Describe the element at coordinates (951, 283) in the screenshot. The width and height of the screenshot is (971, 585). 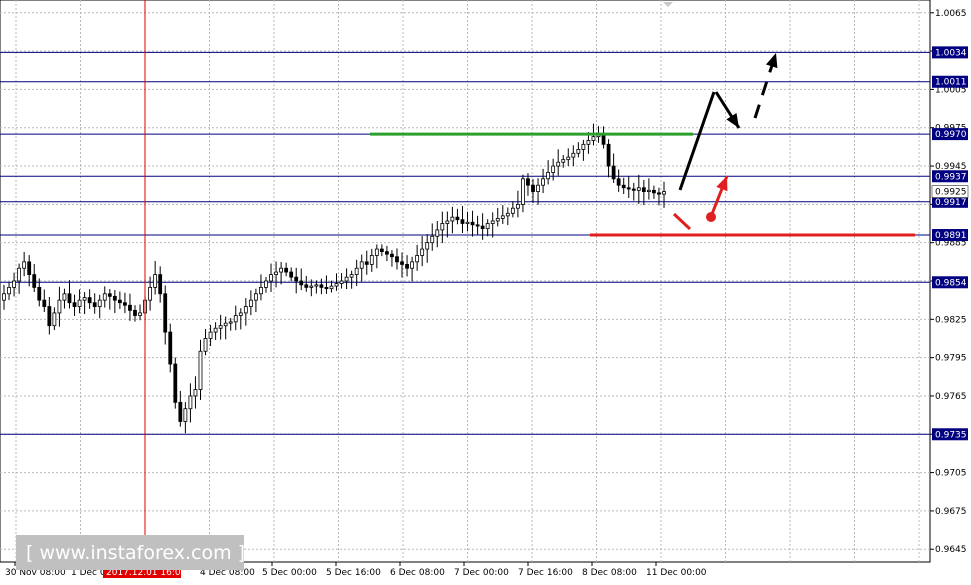
I see `level-label: 0.9854` at that location.